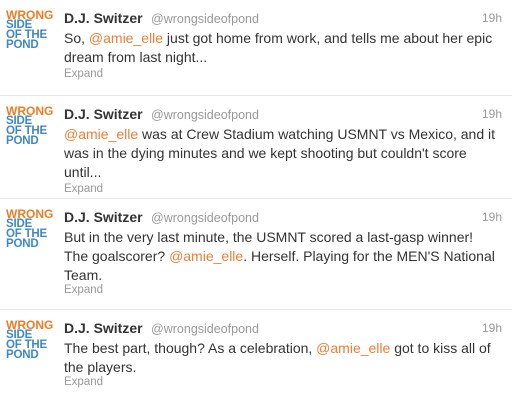 The height and width of the screenshot is (401, 512). What do you see at coordinates (76, 38) in the screenshot?
I see `tweet-text-segment: So,` at bounding box center [76, 38].